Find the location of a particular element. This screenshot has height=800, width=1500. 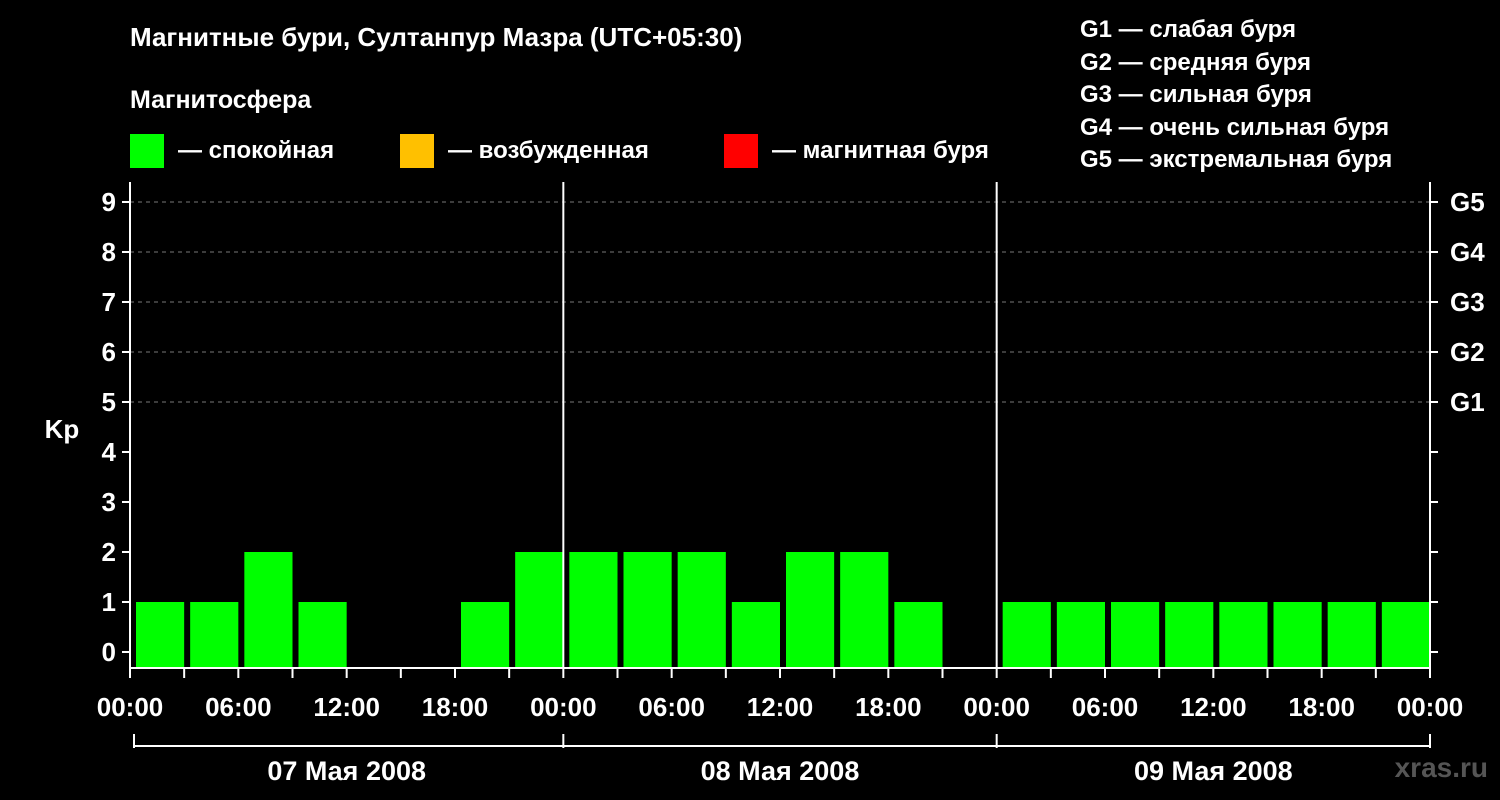

y-tick-label: 5 is located at coordinates (109, 402).